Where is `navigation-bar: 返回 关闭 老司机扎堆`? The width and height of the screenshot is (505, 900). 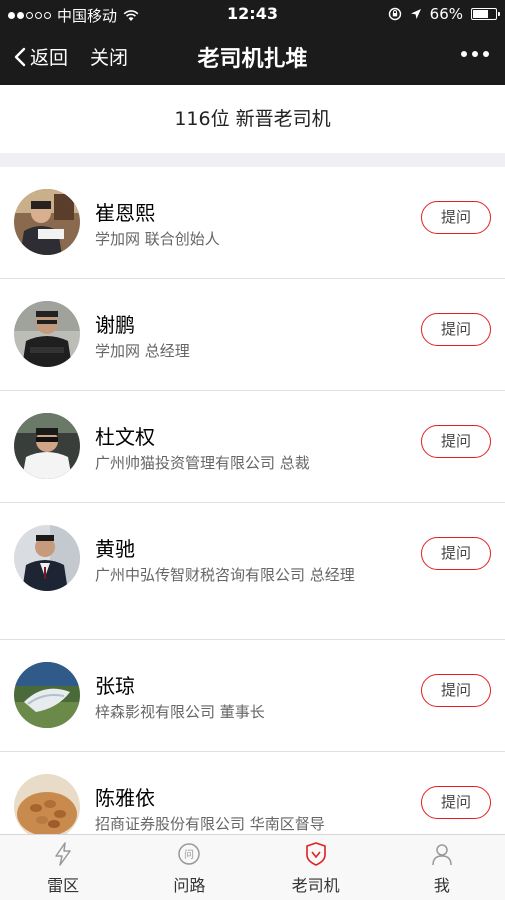
navigation-bar: 返回 关闭 老司机扎堆 is located at coordinates (252, 56).